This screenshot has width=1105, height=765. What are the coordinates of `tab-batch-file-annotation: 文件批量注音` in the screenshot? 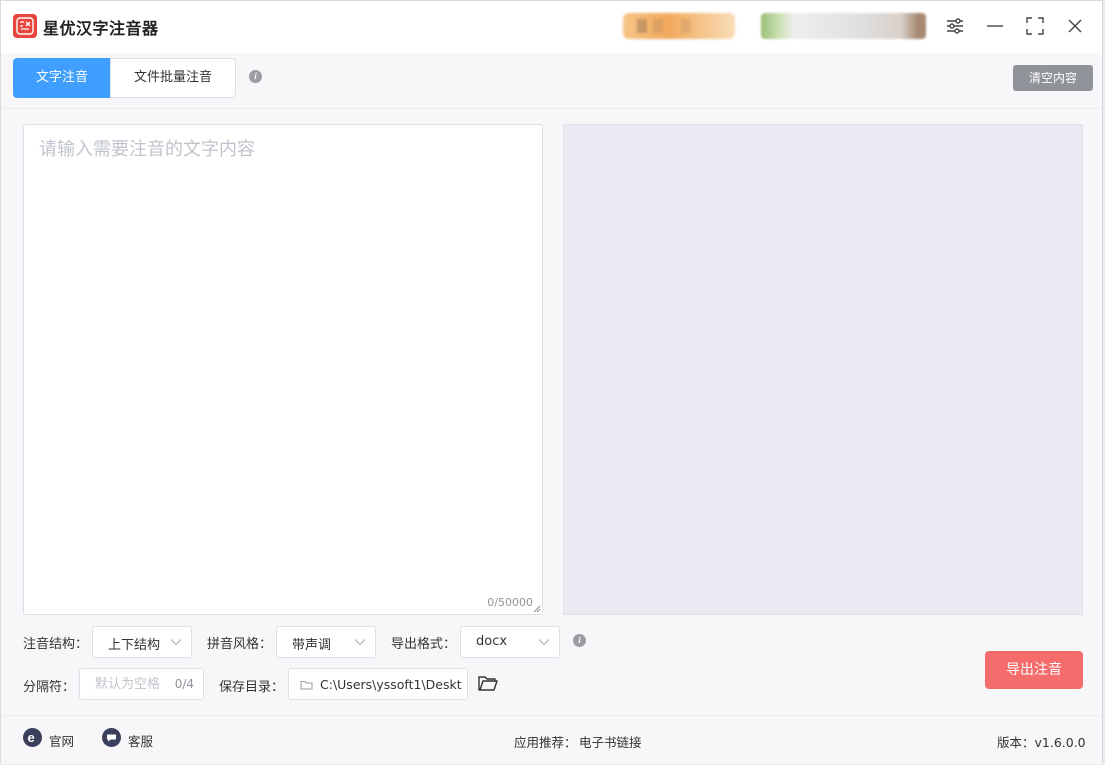 It's located at (173, 78).